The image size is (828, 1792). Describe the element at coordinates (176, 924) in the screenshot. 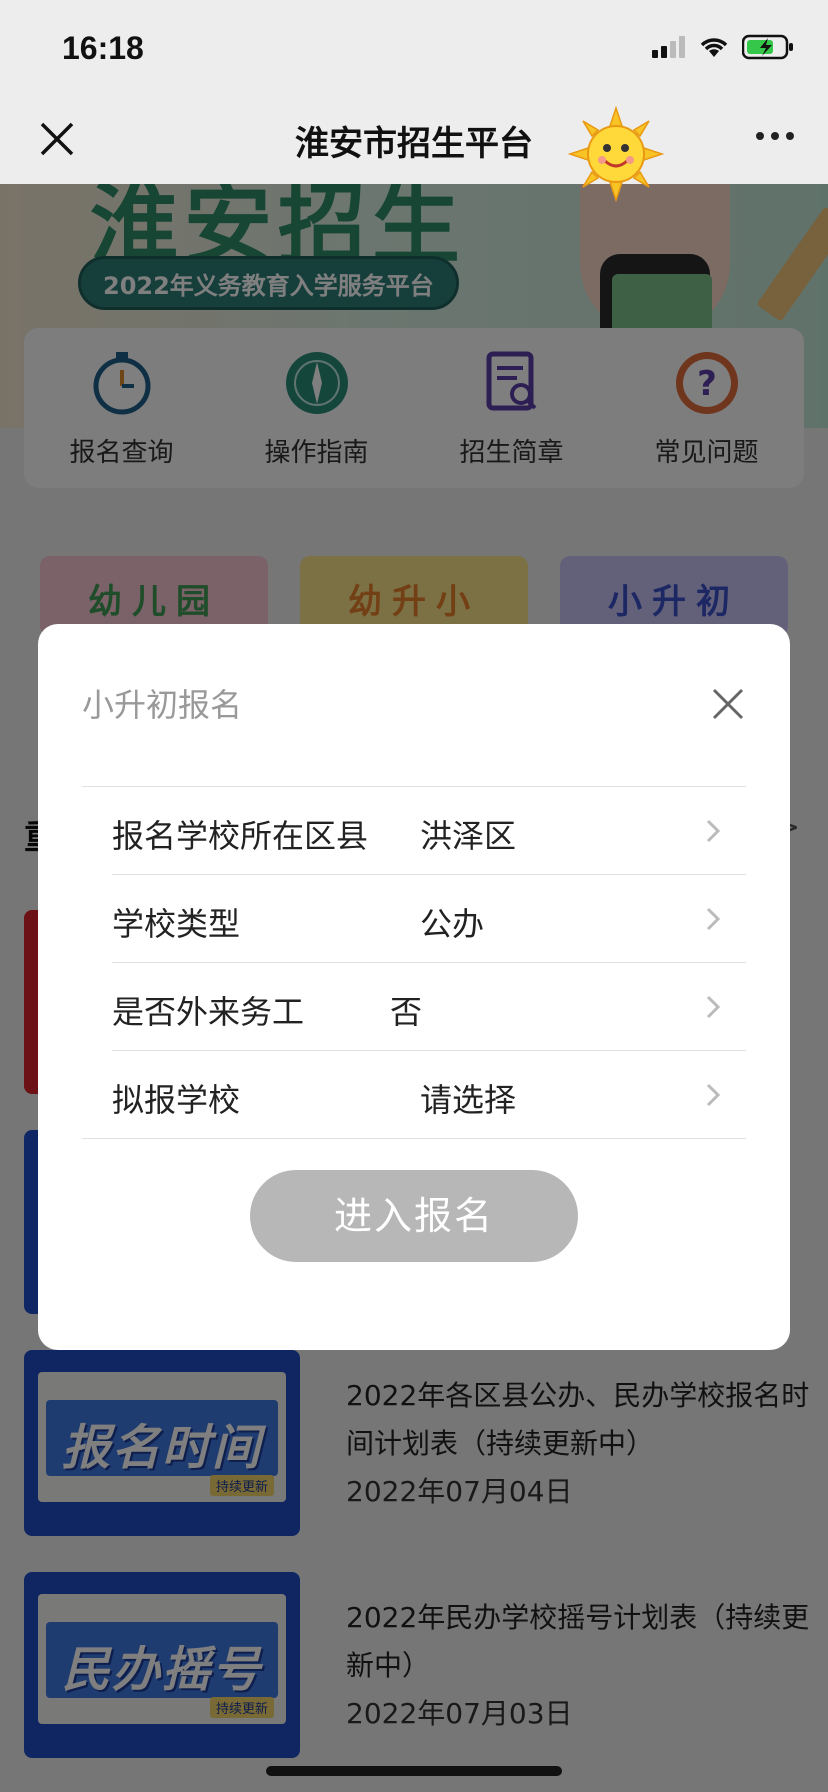

I see `field-label: 学校类型` at that location.